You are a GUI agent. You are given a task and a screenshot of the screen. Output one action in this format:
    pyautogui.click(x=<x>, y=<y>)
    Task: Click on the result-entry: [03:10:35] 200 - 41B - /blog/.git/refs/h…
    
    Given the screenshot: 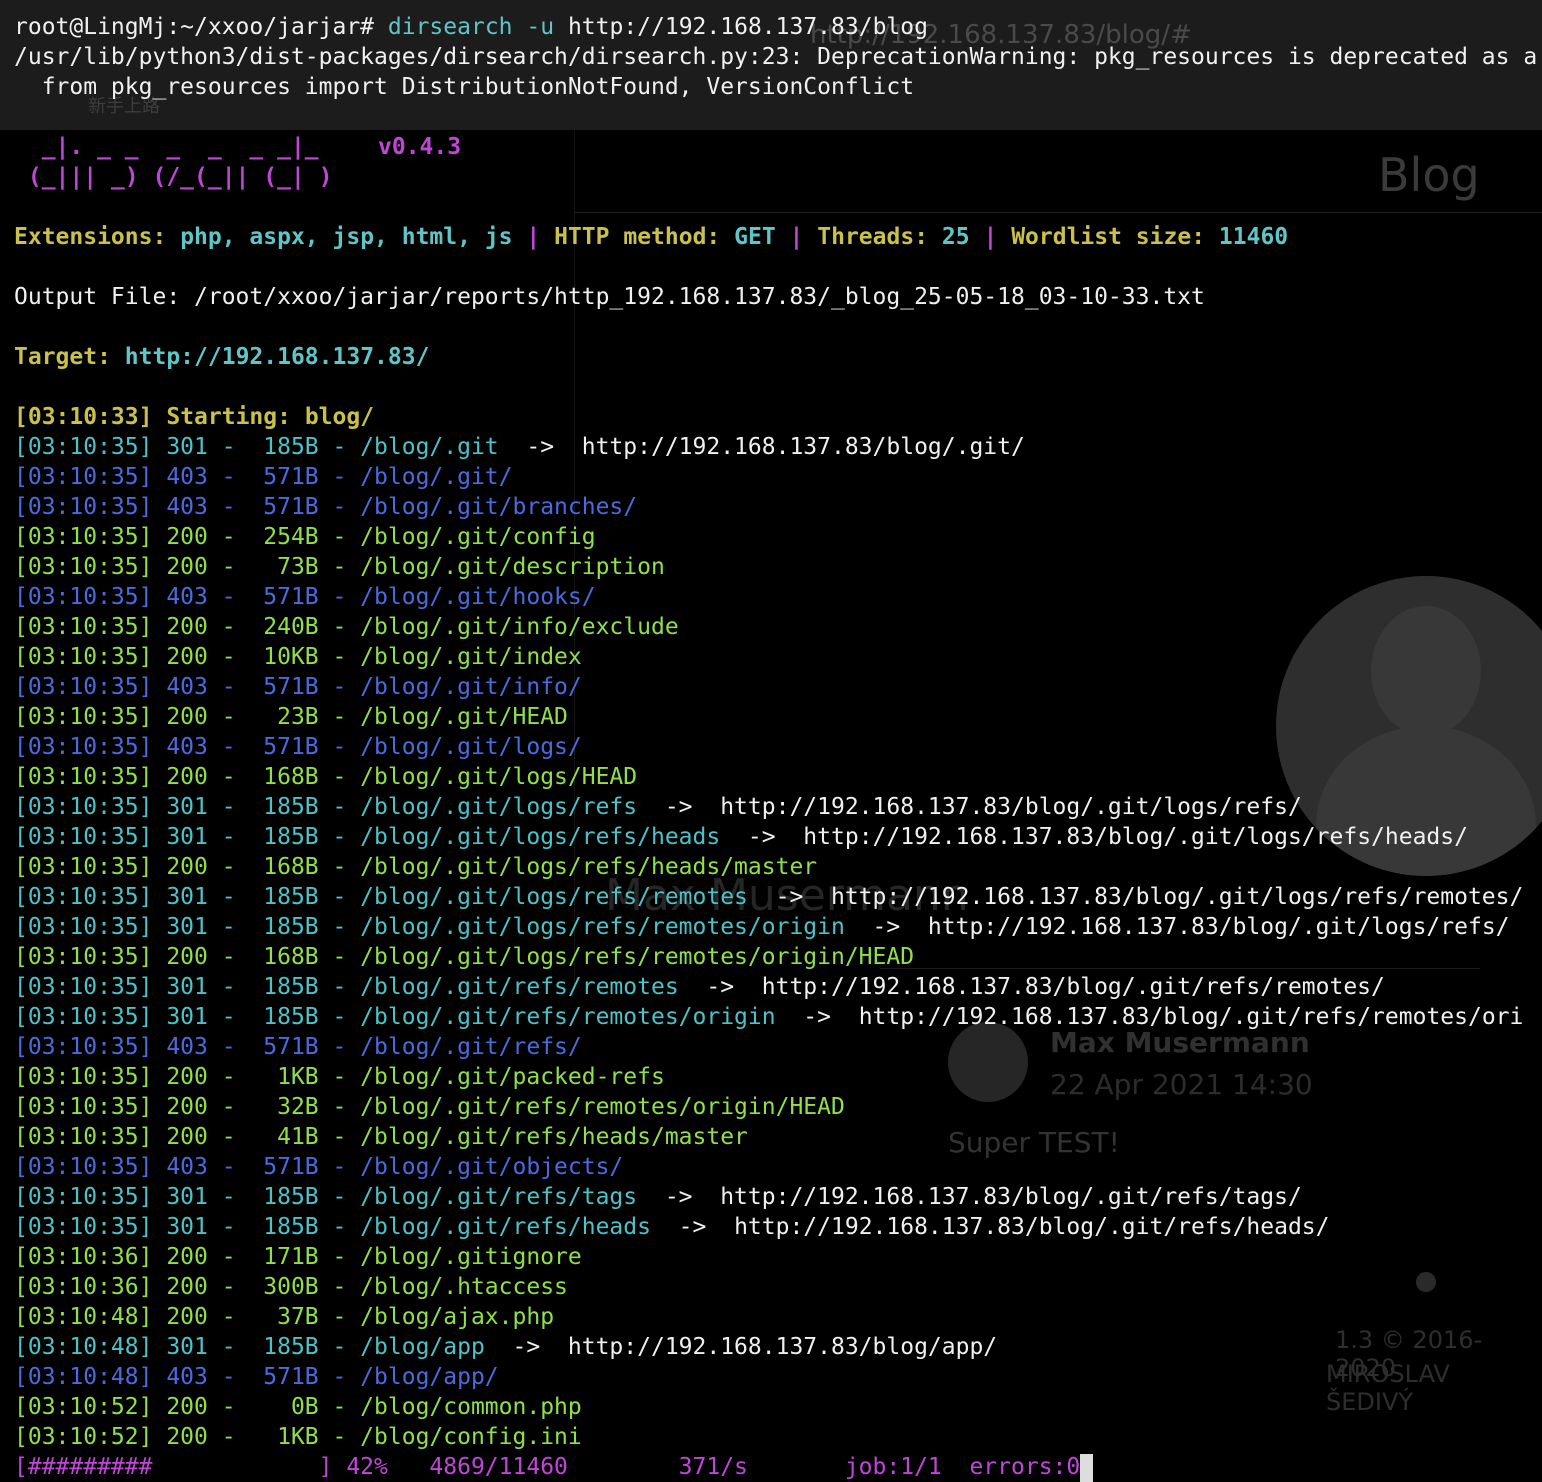 What is the action you would take?
    pyautogui.click(x=381, y=1137)
    